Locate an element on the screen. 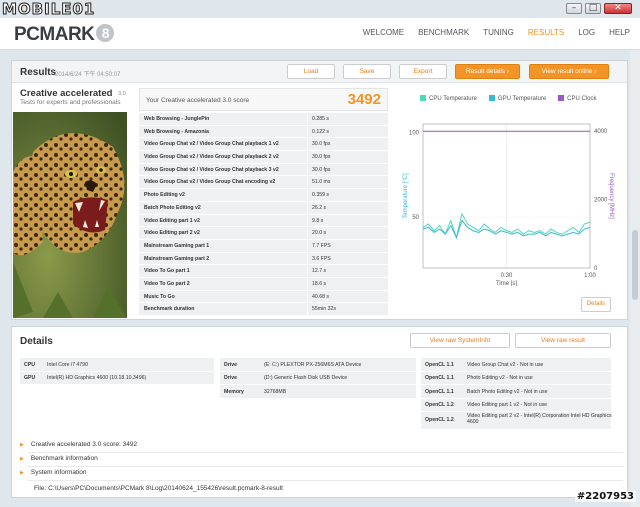 This screenshot has width=640, height=507. save-button: Save is located at coordinates (367, 71).